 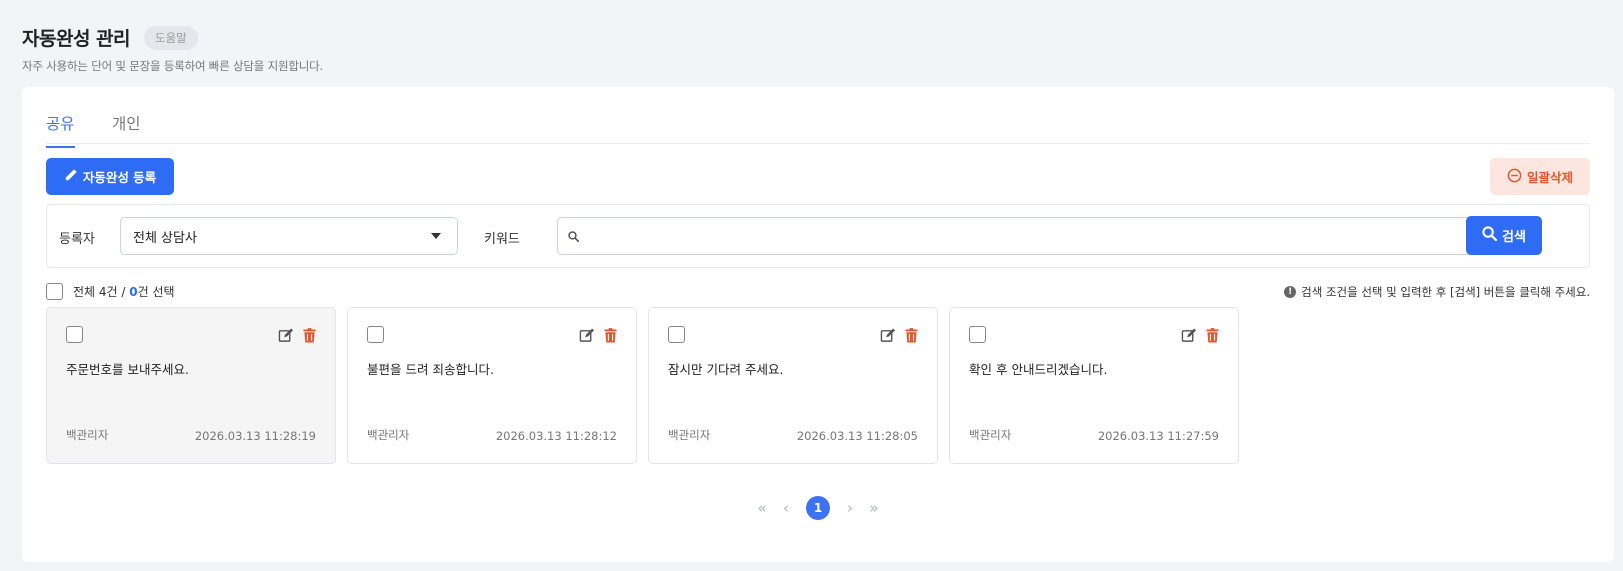 I want to click on search-notice: ! 검색 조건을 선택 및 입력한 후 [검색] 버튼을 클릭해 주세요., so click(x=1437, y=292).